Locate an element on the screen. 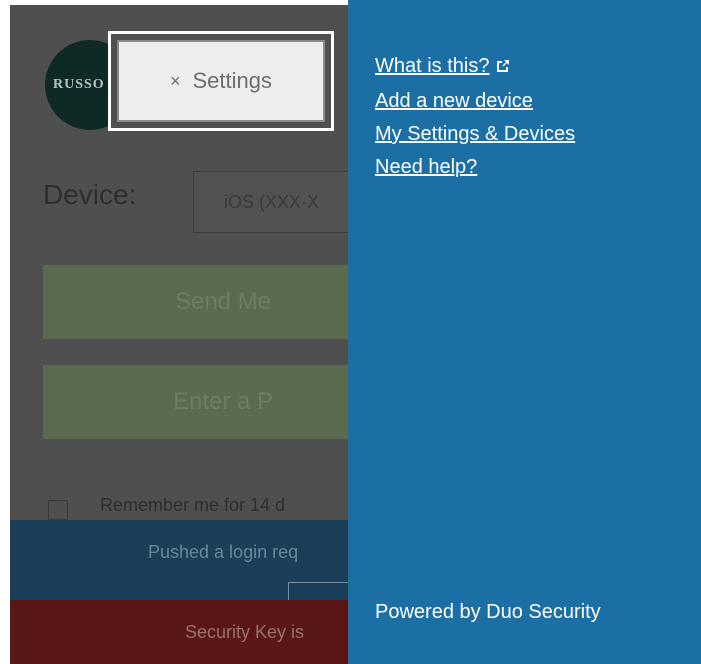 The width and height of the screenshot is (701, 664). error-message-text: Security Key is is located at coordinates (245, 632).